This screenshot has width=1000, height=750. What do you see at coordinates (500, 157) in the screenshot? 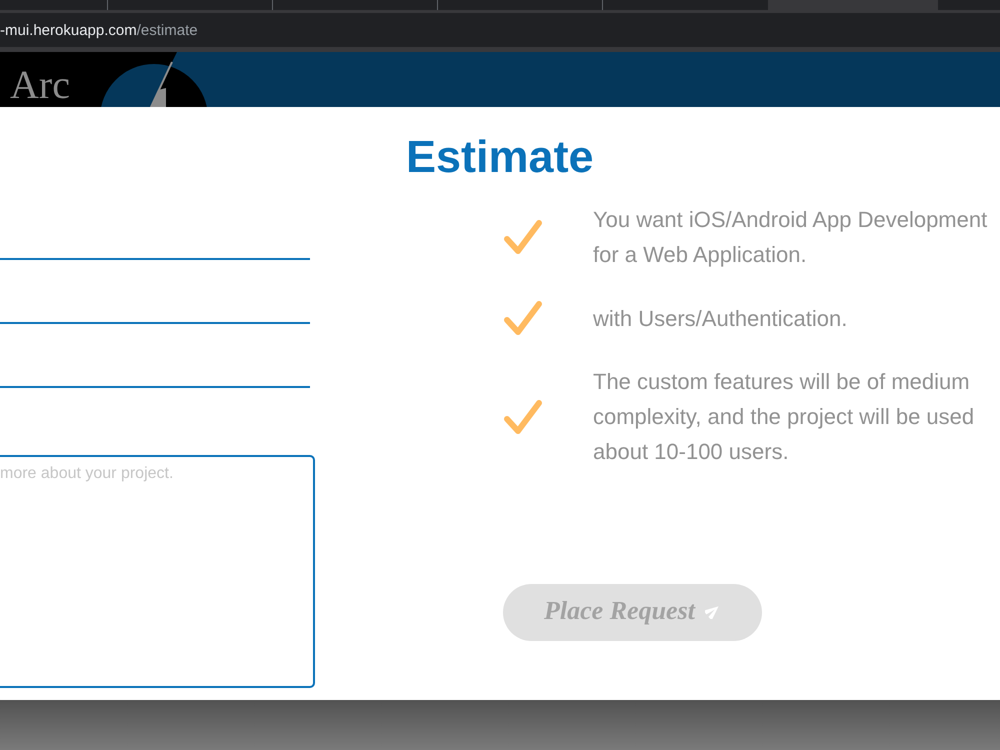
I see `dialog-title: Estimate` at bounding box center [500, 157].